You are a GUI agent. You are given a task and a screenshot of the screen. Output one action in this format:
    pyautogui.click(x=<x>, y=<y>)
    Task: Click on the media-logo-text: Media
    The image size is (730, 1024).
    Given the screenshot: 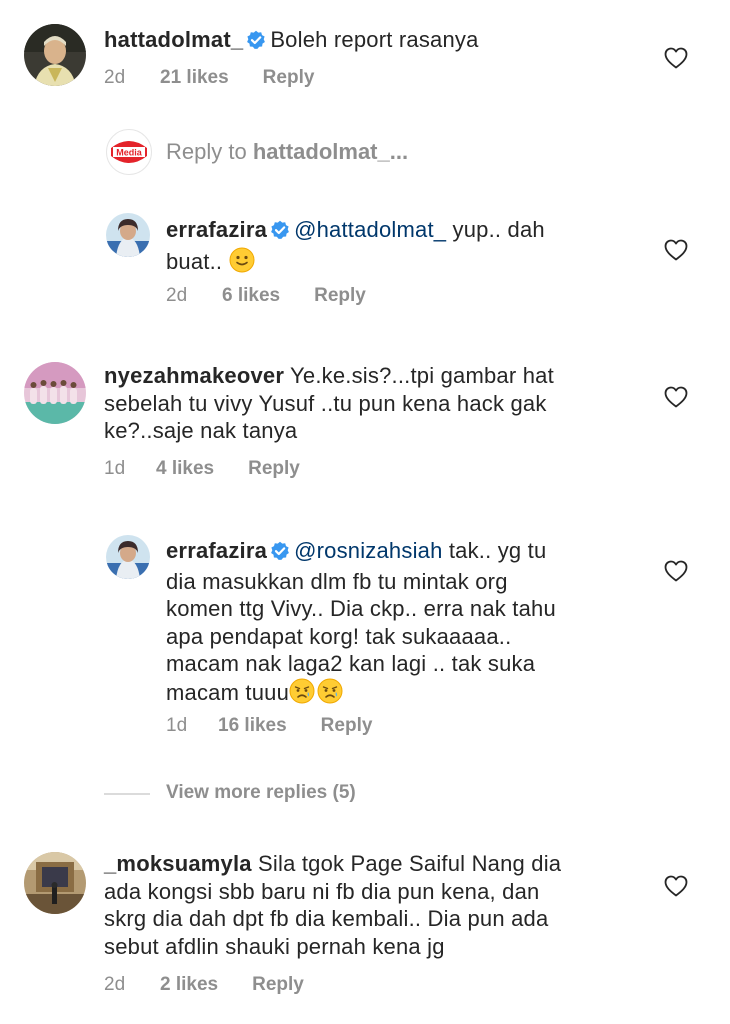 What is the action you would take?
    pyautogui.click(x=129, y=153)
    